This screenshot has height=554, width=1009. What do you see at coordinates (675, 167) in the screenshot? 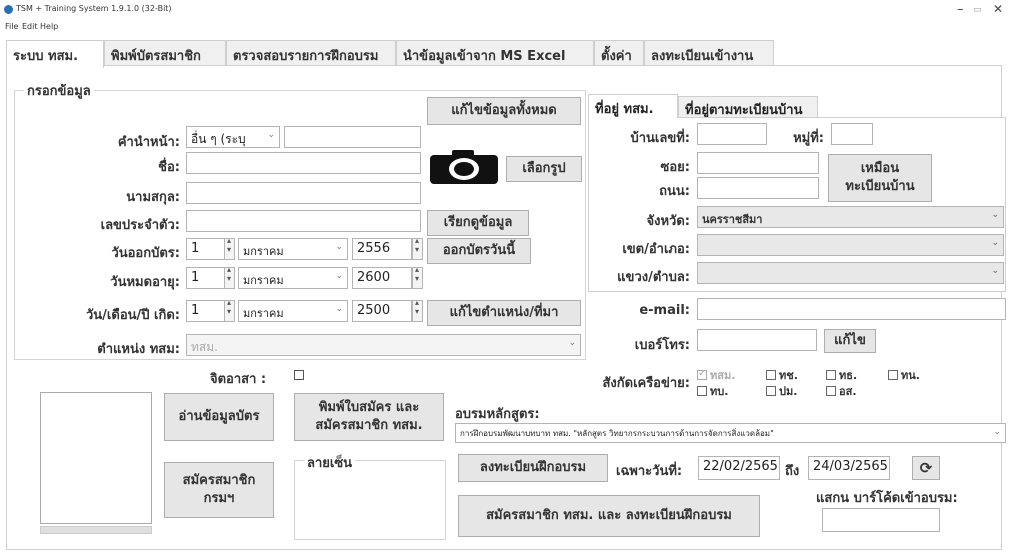
I see `soi-label: ซอย:` at bounding box center [675, 167].